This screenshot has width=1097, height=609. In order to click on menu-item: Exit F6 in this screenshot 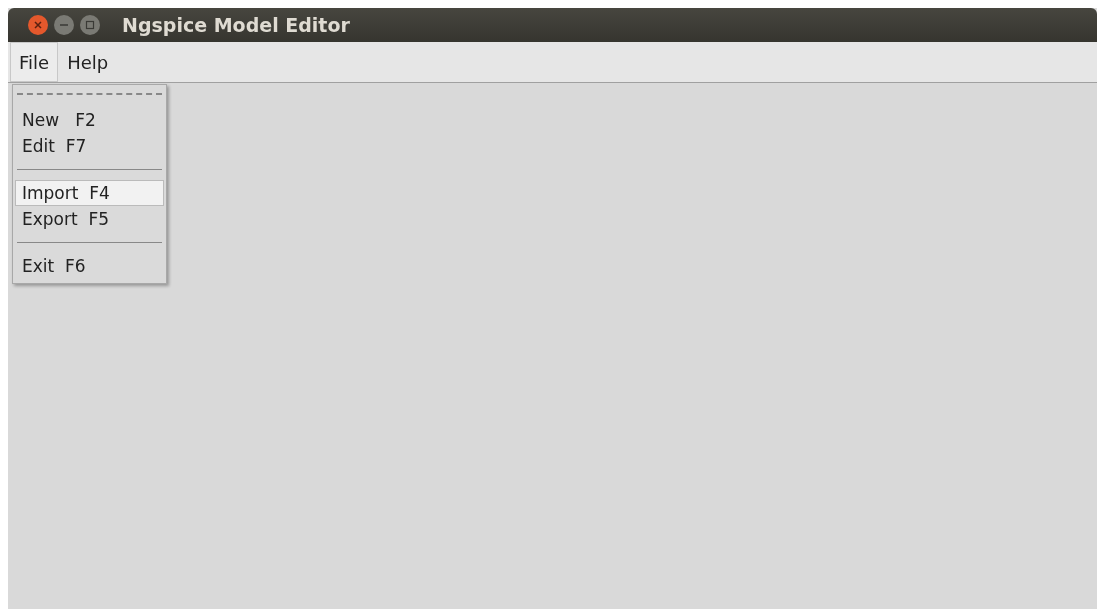, I will do `click(89, 266)`.